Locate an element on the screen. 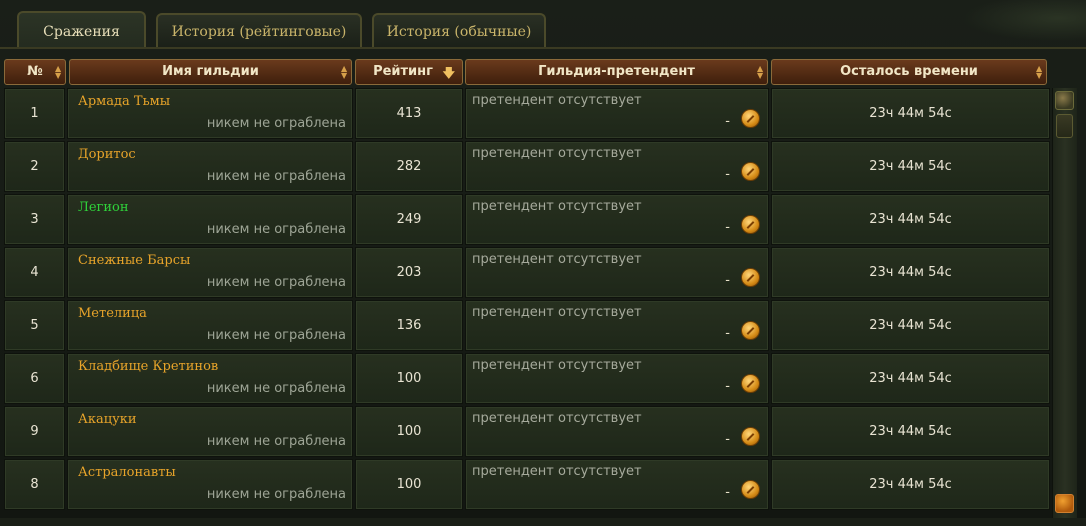 This screenshot has height=526, width=1086. scroll-thumb is located at coordinates (1064, 126).